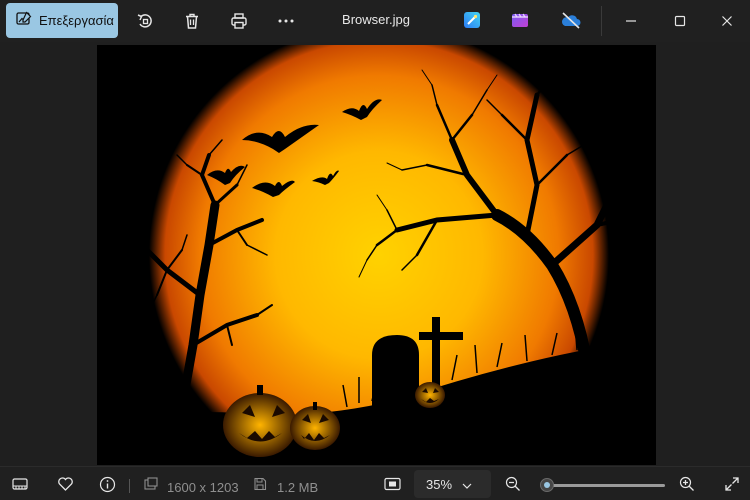 The height and width of the screenshot is (500, 750). I want to click on full-screen-icon, so click(732, 484).